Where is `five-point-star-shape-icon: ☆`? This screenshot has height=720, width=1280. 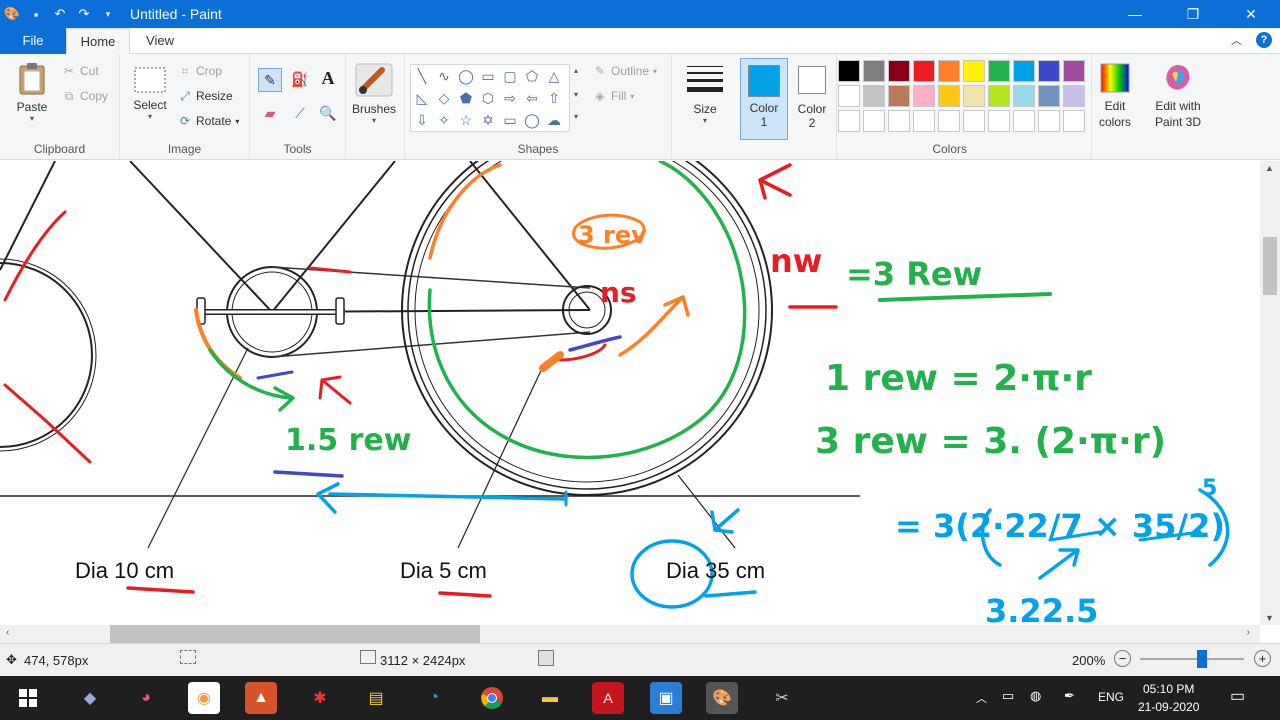
five-point-star-shape-icon: ☆ is located at coordinates (466, 120).